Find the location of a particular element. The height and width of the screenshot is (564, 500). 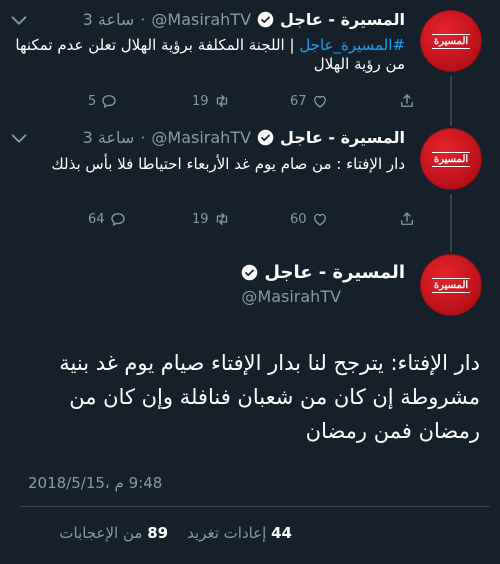

tweet-actions: 64 19 60 is located at coordinates (258, 220).